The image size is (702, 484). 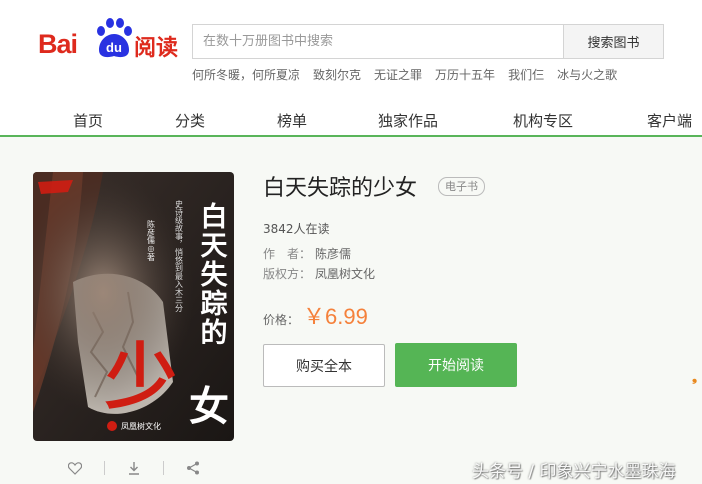 What do you see at coordinates (456, 365) in the screenshot?
I see `start-reading-button: 开始阅读` at bounding box center [456, 365].